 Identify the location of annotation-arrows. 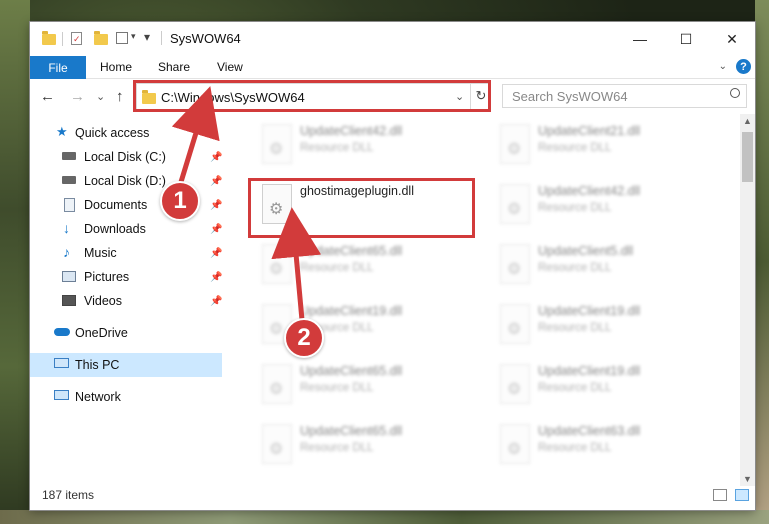
(246, 203).